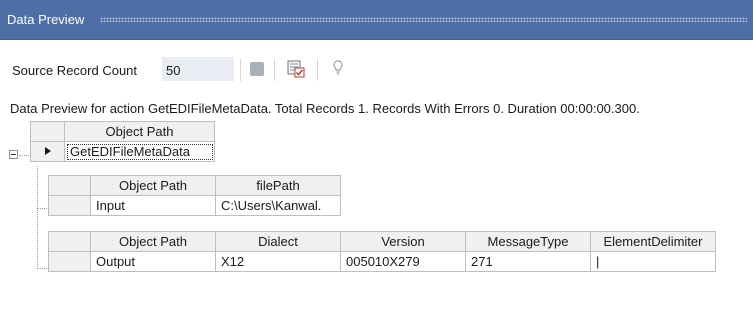  I want to click on grid-cell: C:\Users\Kanwal., so click(278, 205).